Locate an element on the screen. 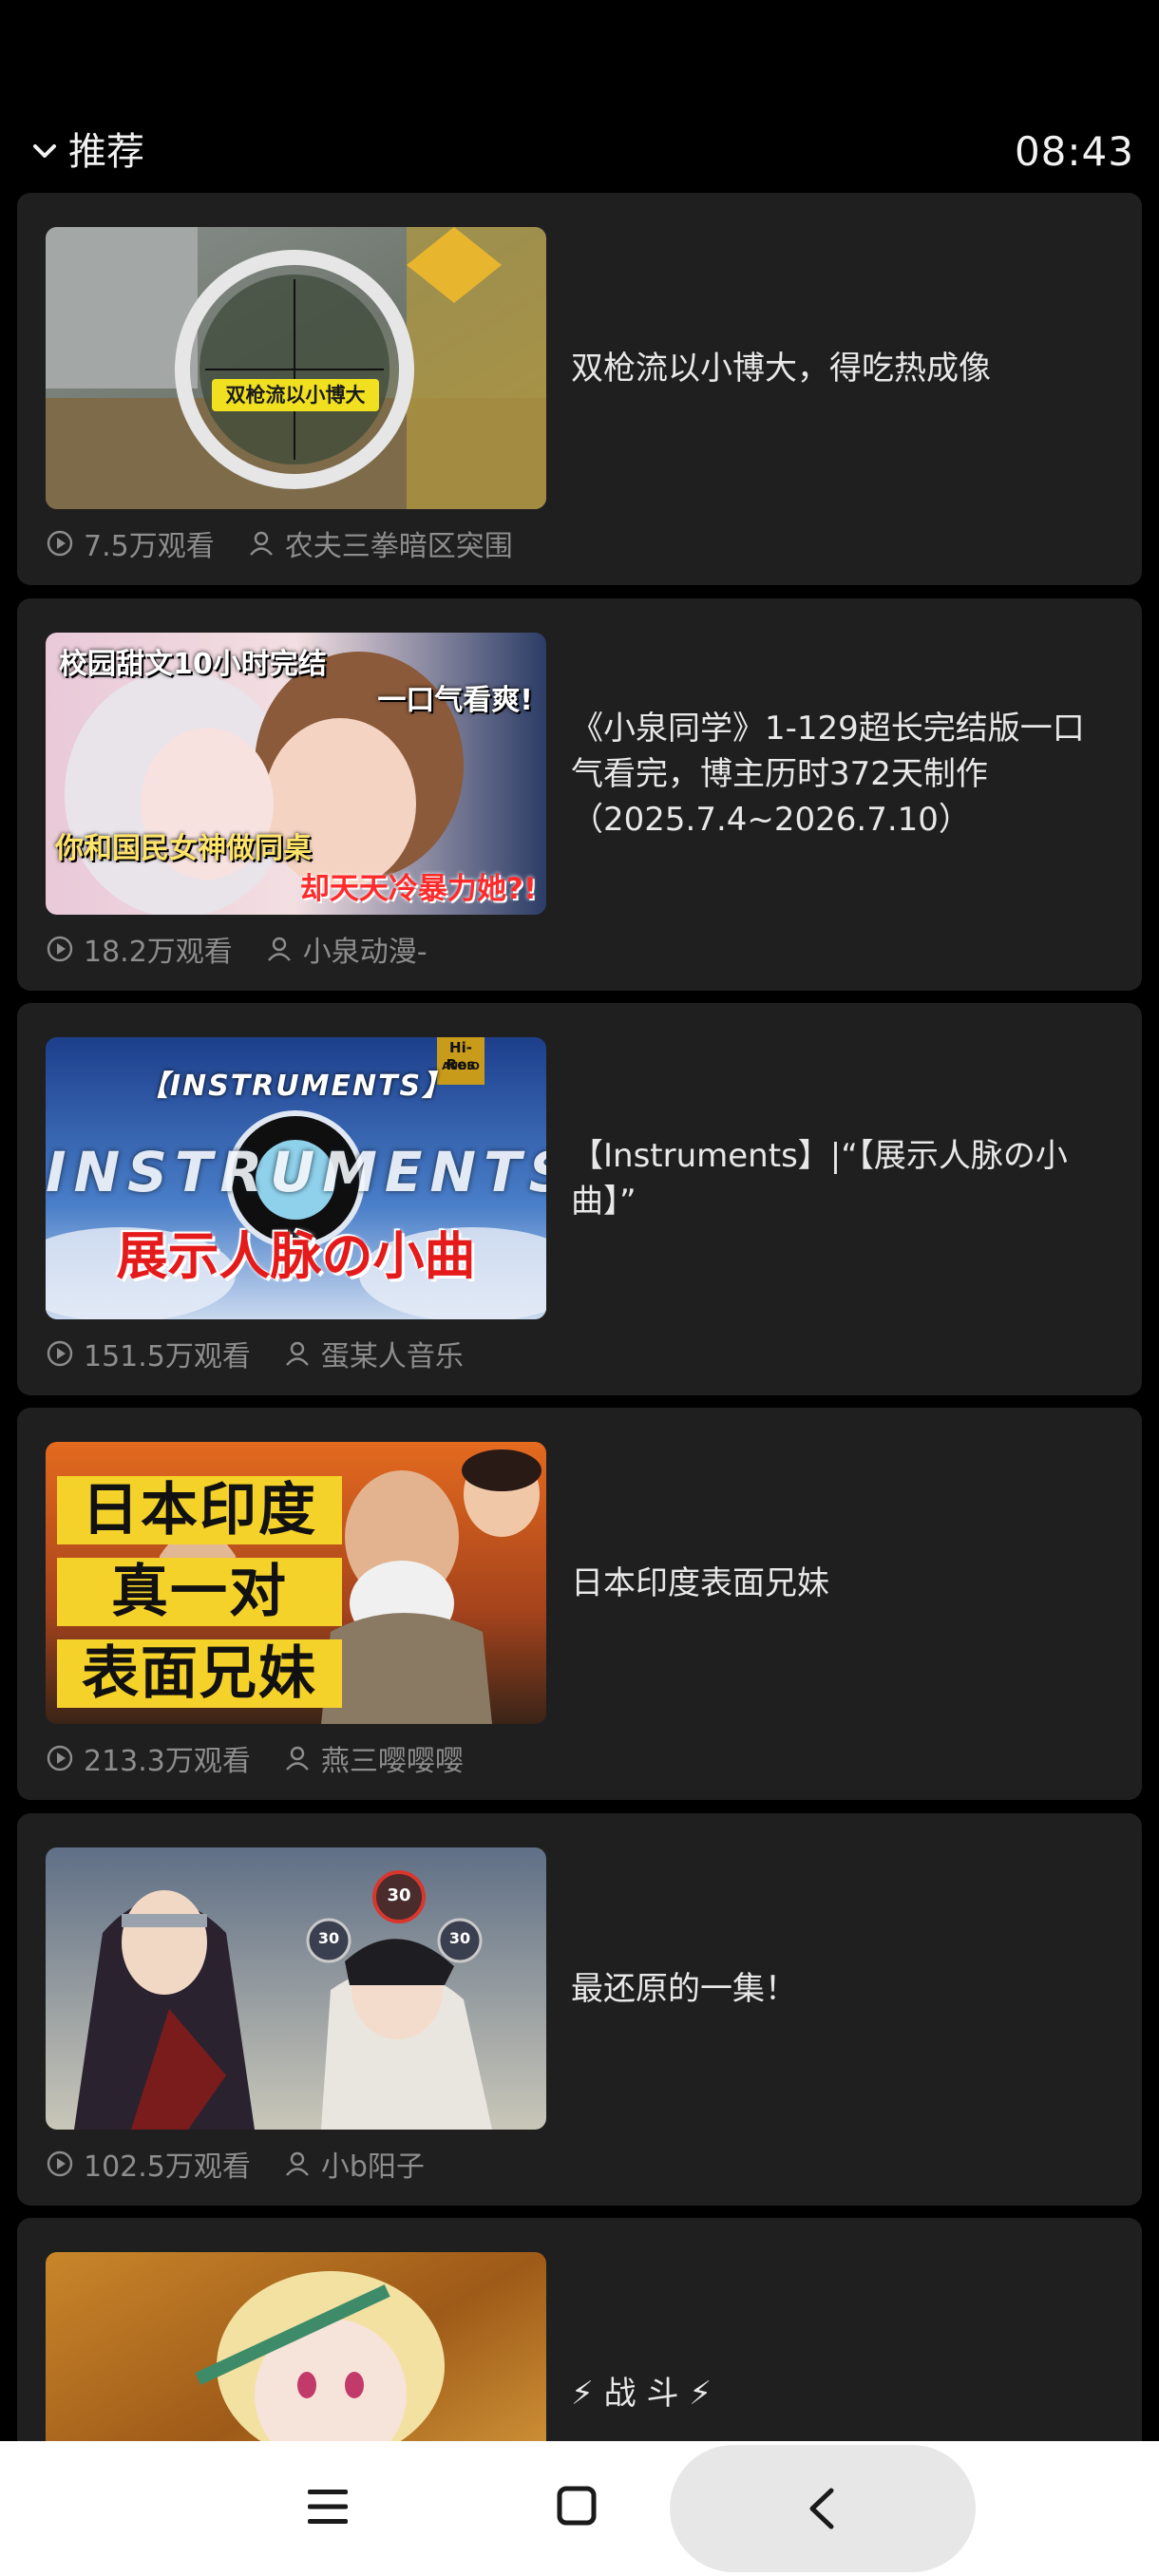 The image size is (1159, 2576). video-card: 30 30 30 最还原的一集！ 102.5万观看 小b阳子 is located at coordinates (579, 2010).